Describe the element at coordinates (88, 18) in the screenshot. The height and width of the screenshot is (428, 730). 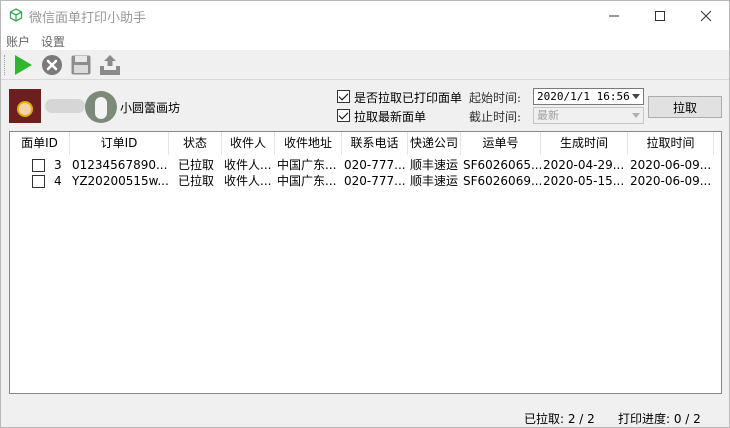
I see `window-title: 微信面单打印小助手` at that location.